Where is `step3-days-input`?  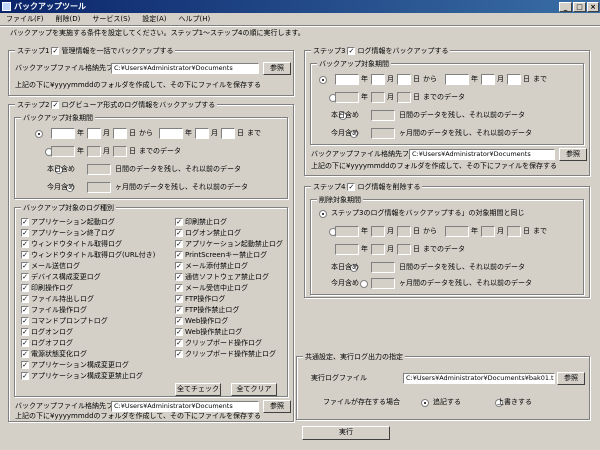
step3-days-input is located at coordinates (383, 115).